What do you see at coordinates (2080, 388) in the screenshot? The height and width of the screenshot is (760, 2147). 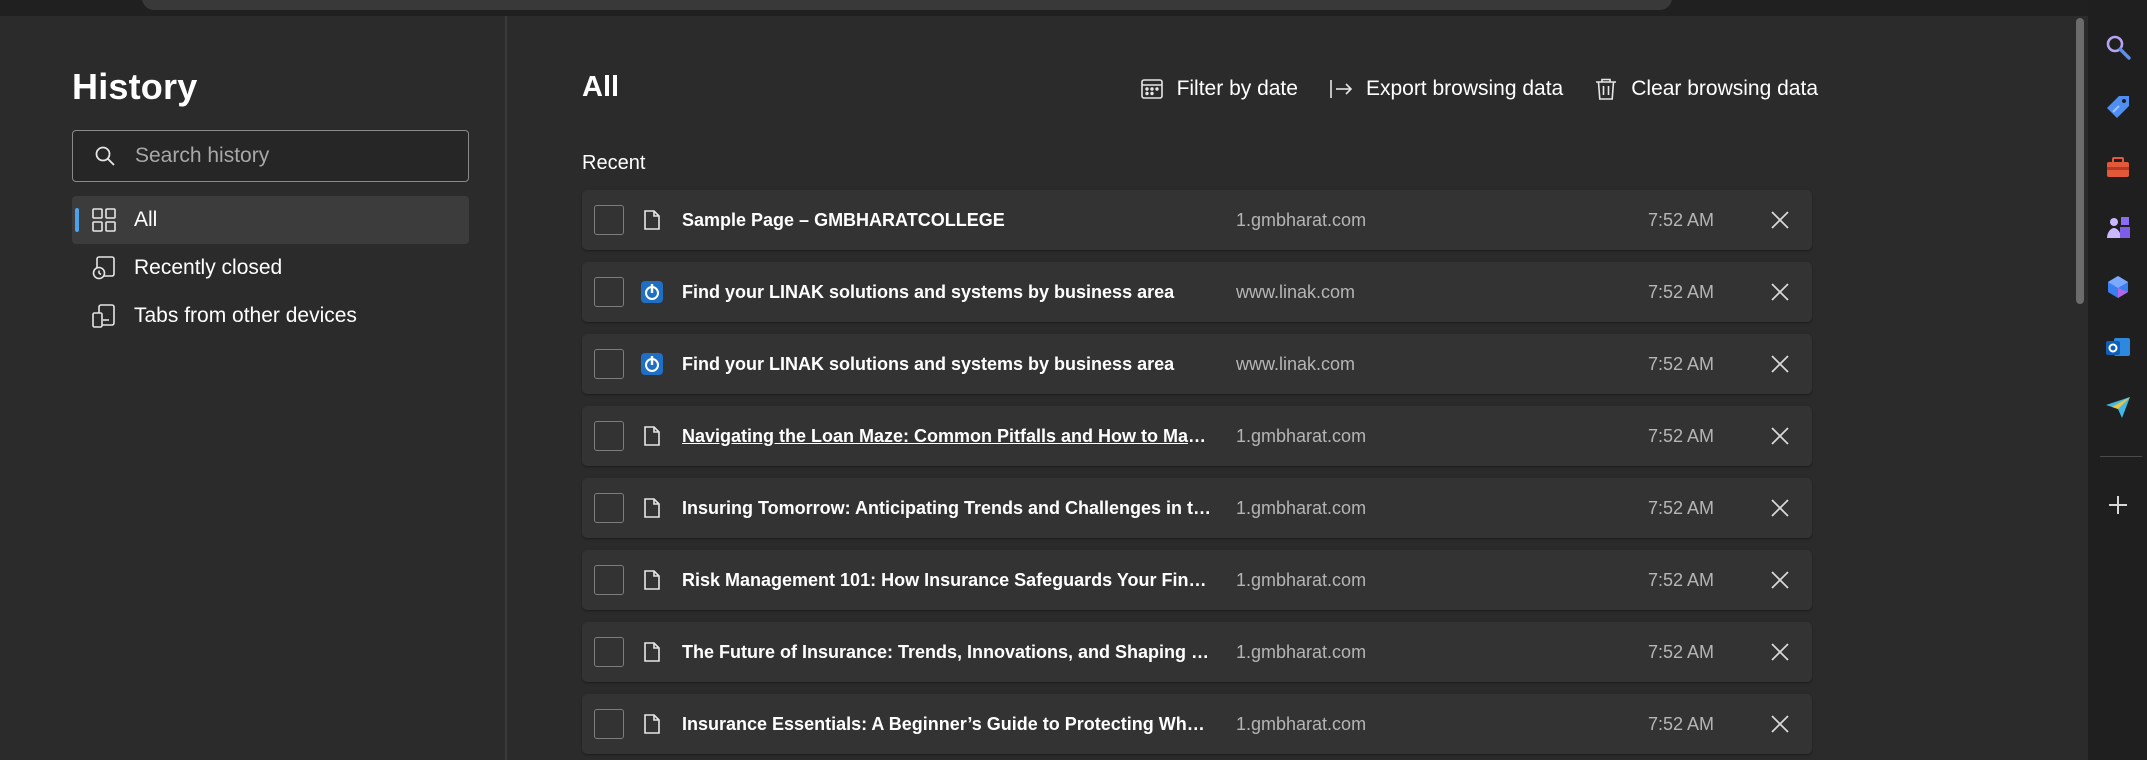 I see `page-scrollbar` at bounding box center [2080, 388].